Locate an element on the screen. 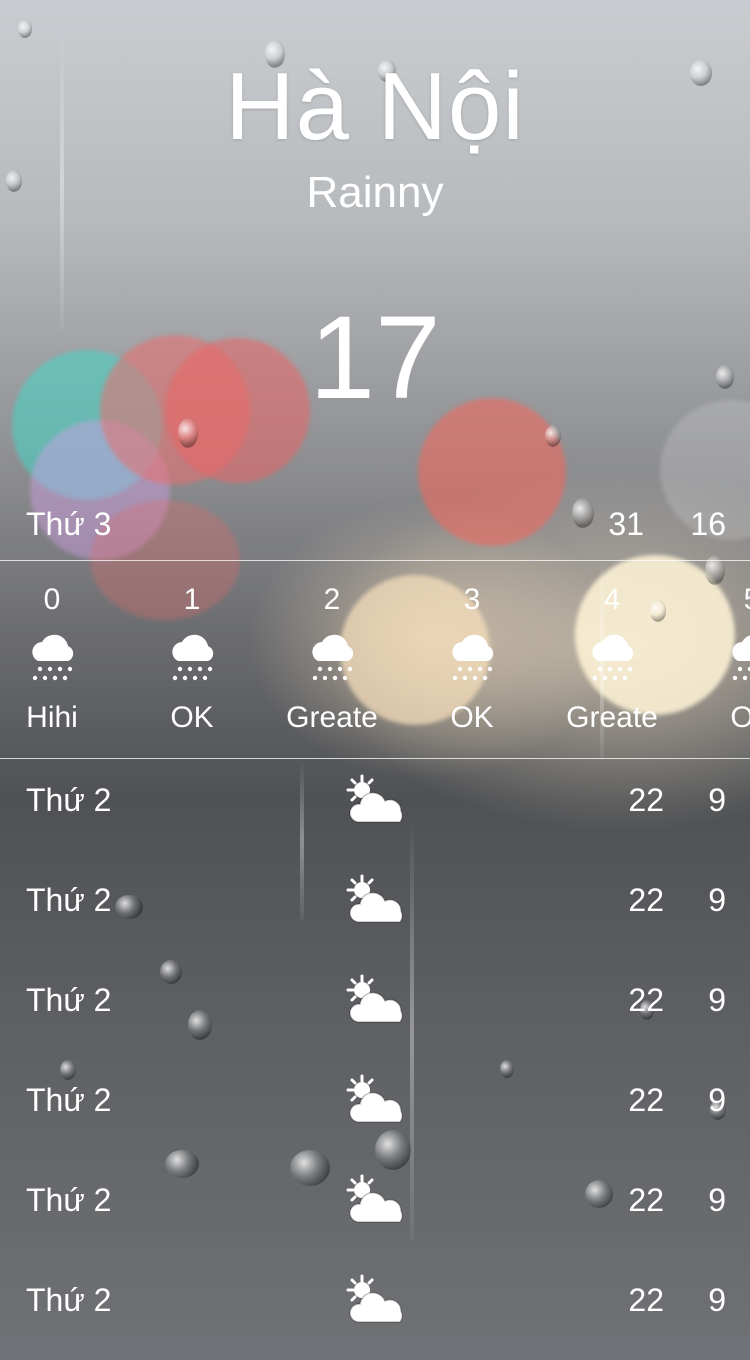  hour-label: 1 is located at coordinates (192, 599).